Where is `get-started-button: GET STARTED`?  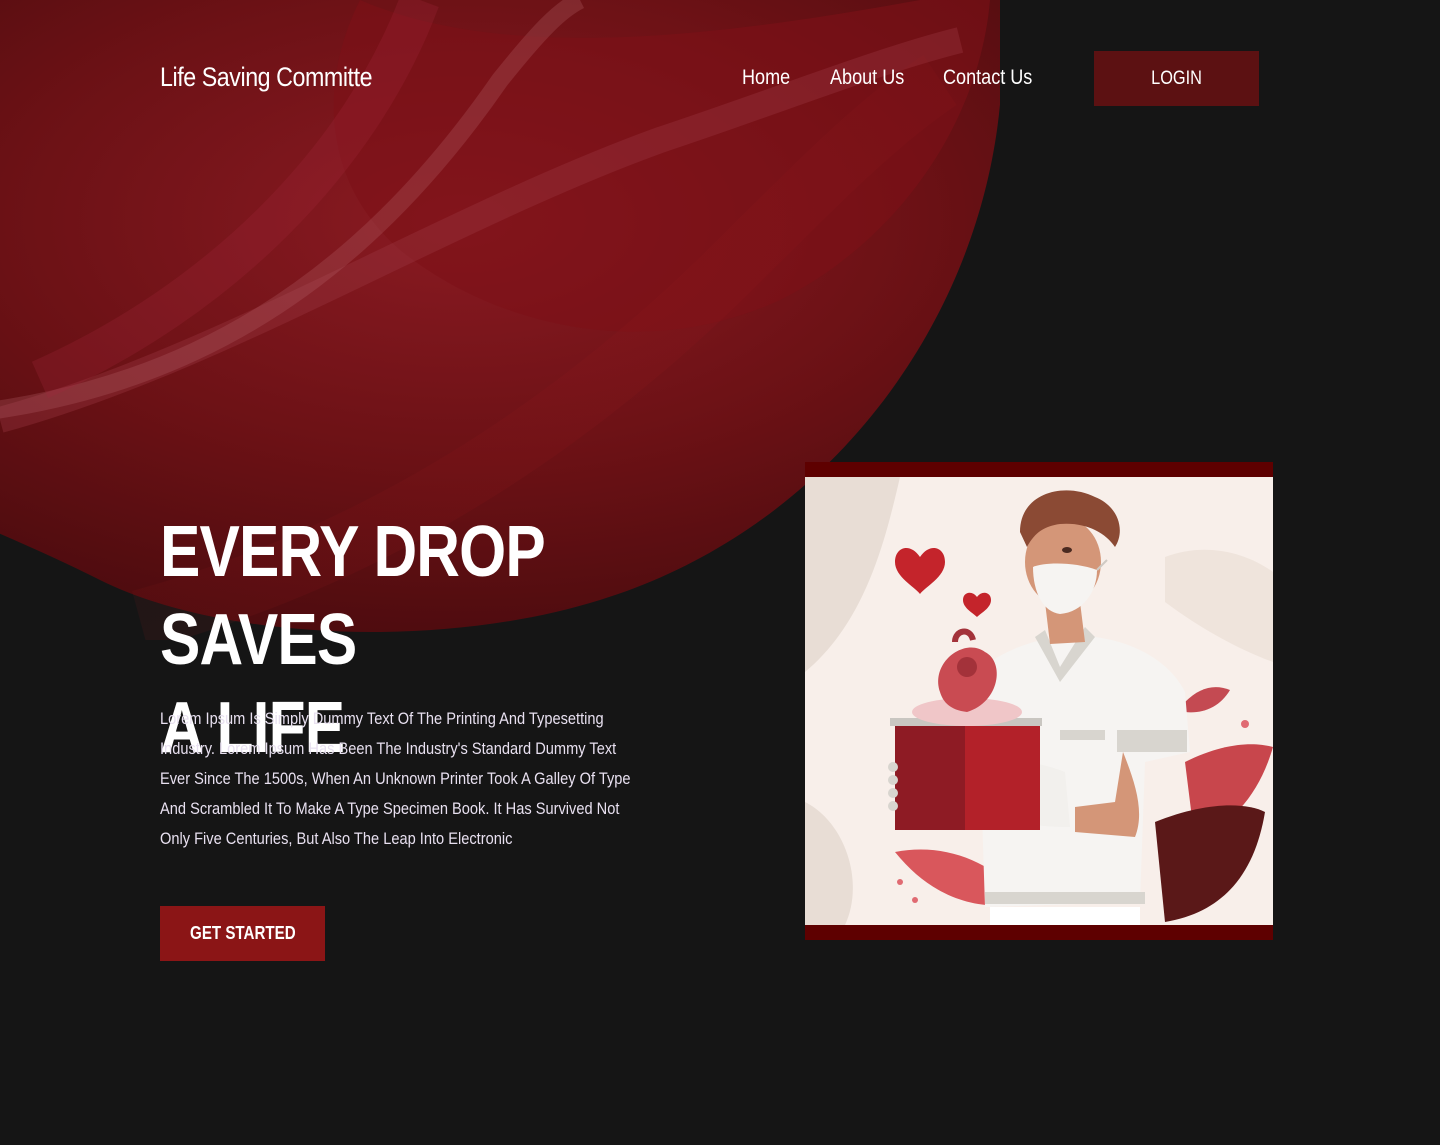 get-started-button: GET STARTED is located at coordinates (242, 933).